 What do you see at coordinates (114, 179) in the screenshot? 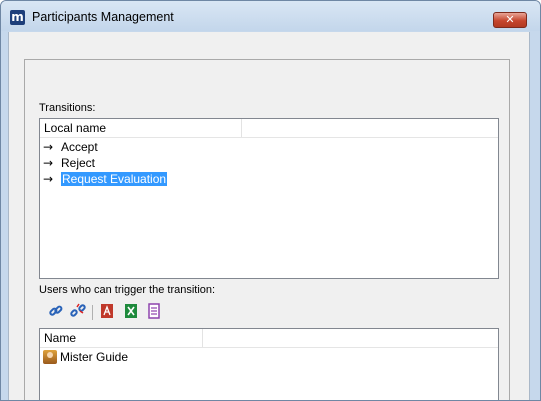
I see `transition-name-selected: Request Evaluation` at bounding box center [114, 179].